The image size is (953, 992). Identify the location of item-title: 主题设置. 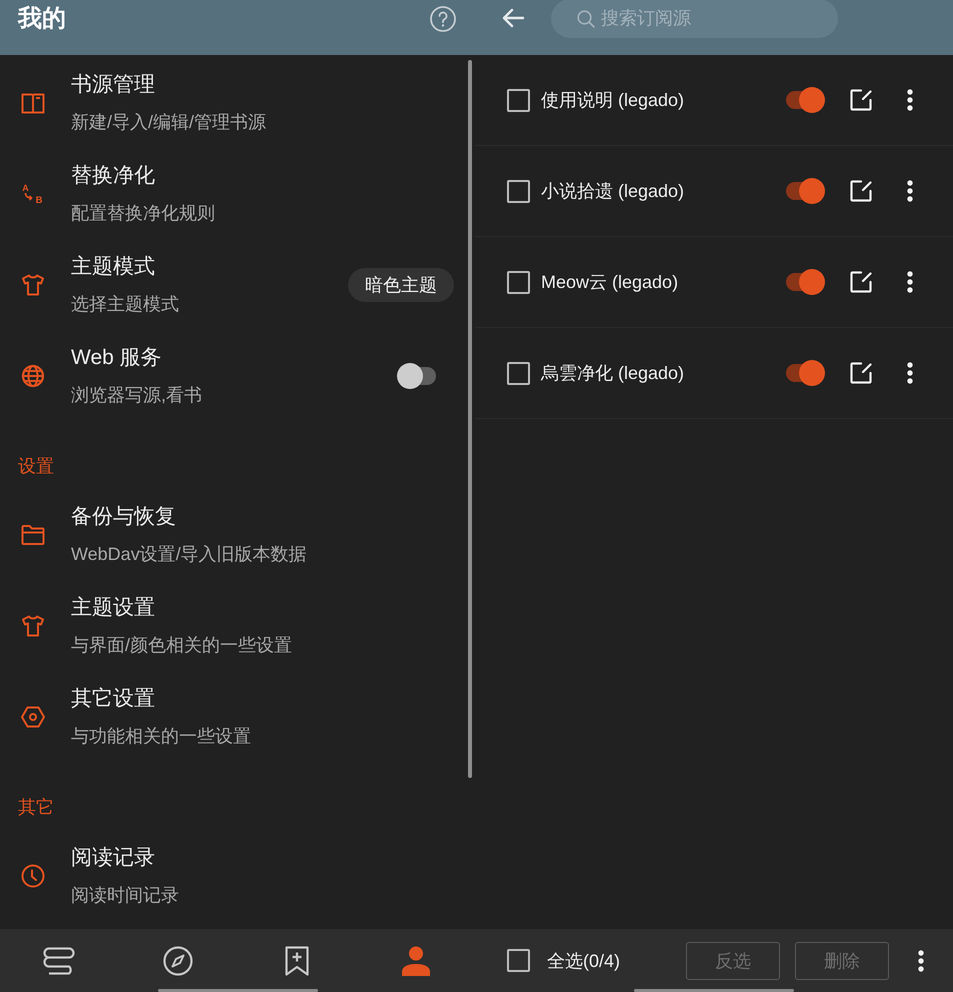
(113, 608).